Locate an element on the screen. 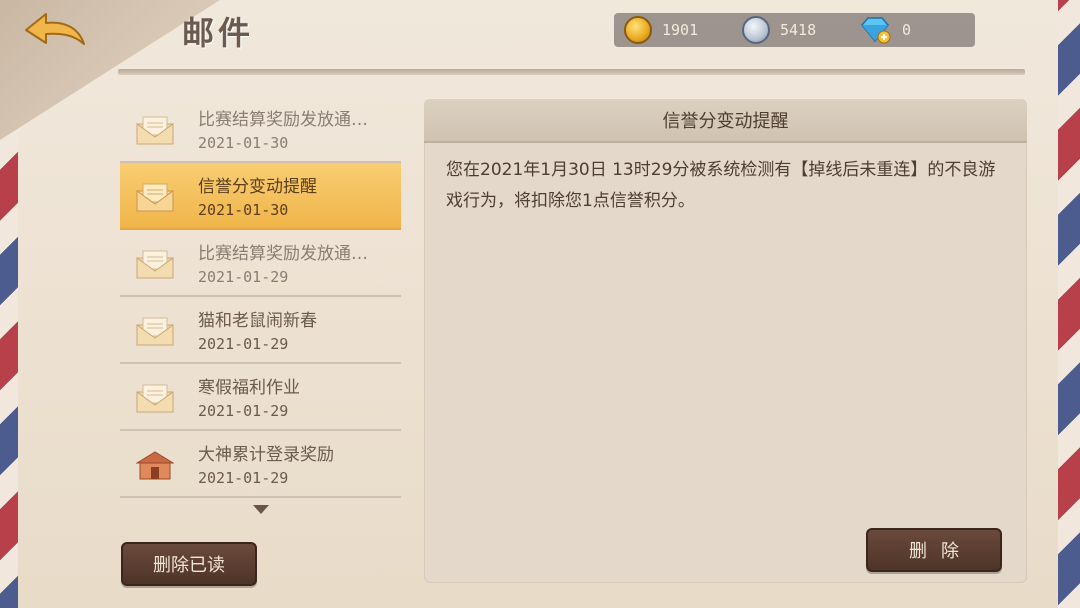  gold-coin-value: 1901 is located at coordinates (680, 30).